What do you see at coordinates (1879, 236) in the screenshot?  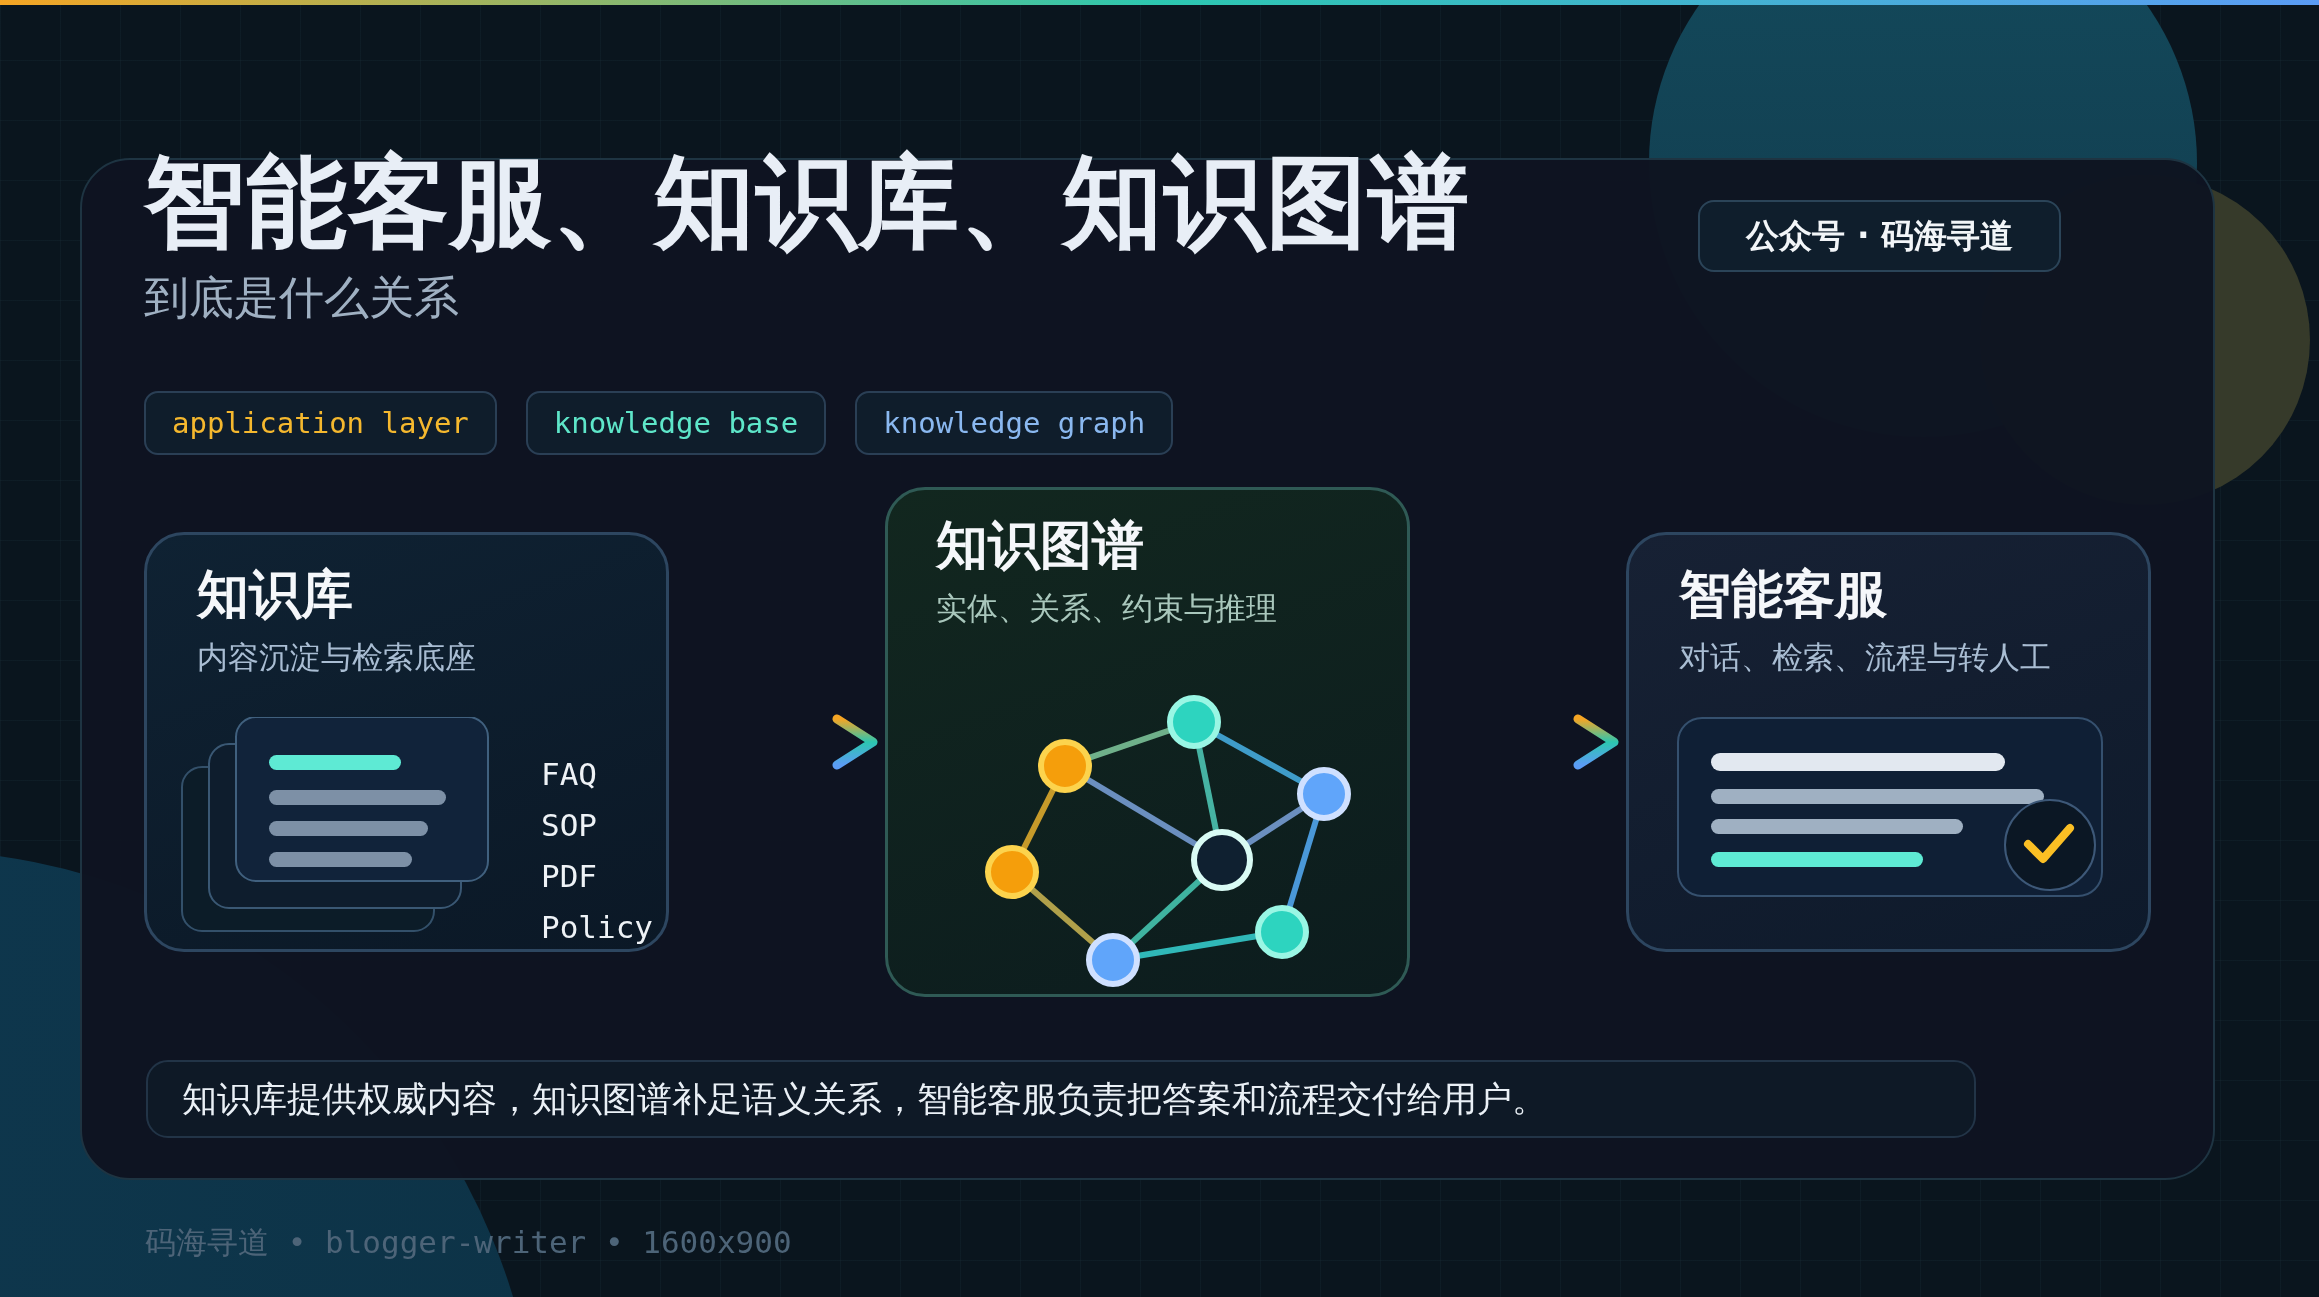 I see `account-badge: 公众号 · 码海寻道` at bounding box center [1879, 236].